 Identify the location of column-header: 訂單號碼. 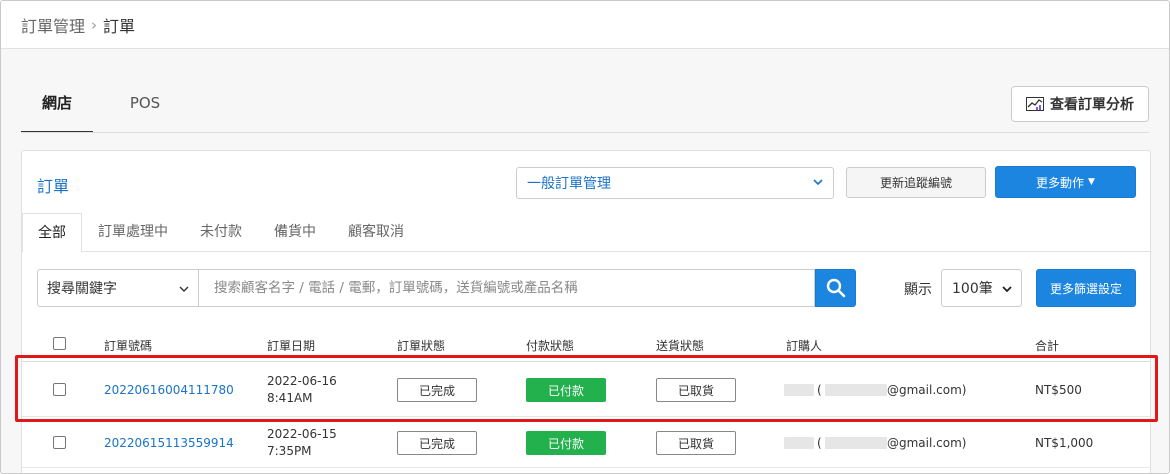
(128, 345).